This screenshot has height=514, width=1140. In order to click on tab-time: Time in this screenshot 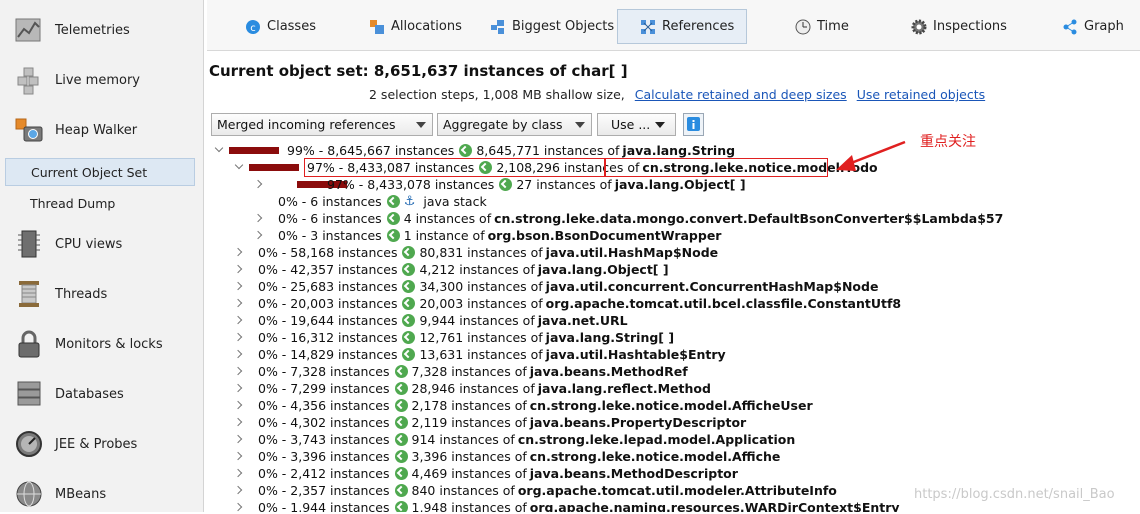, I will do `click(822, 26)`.